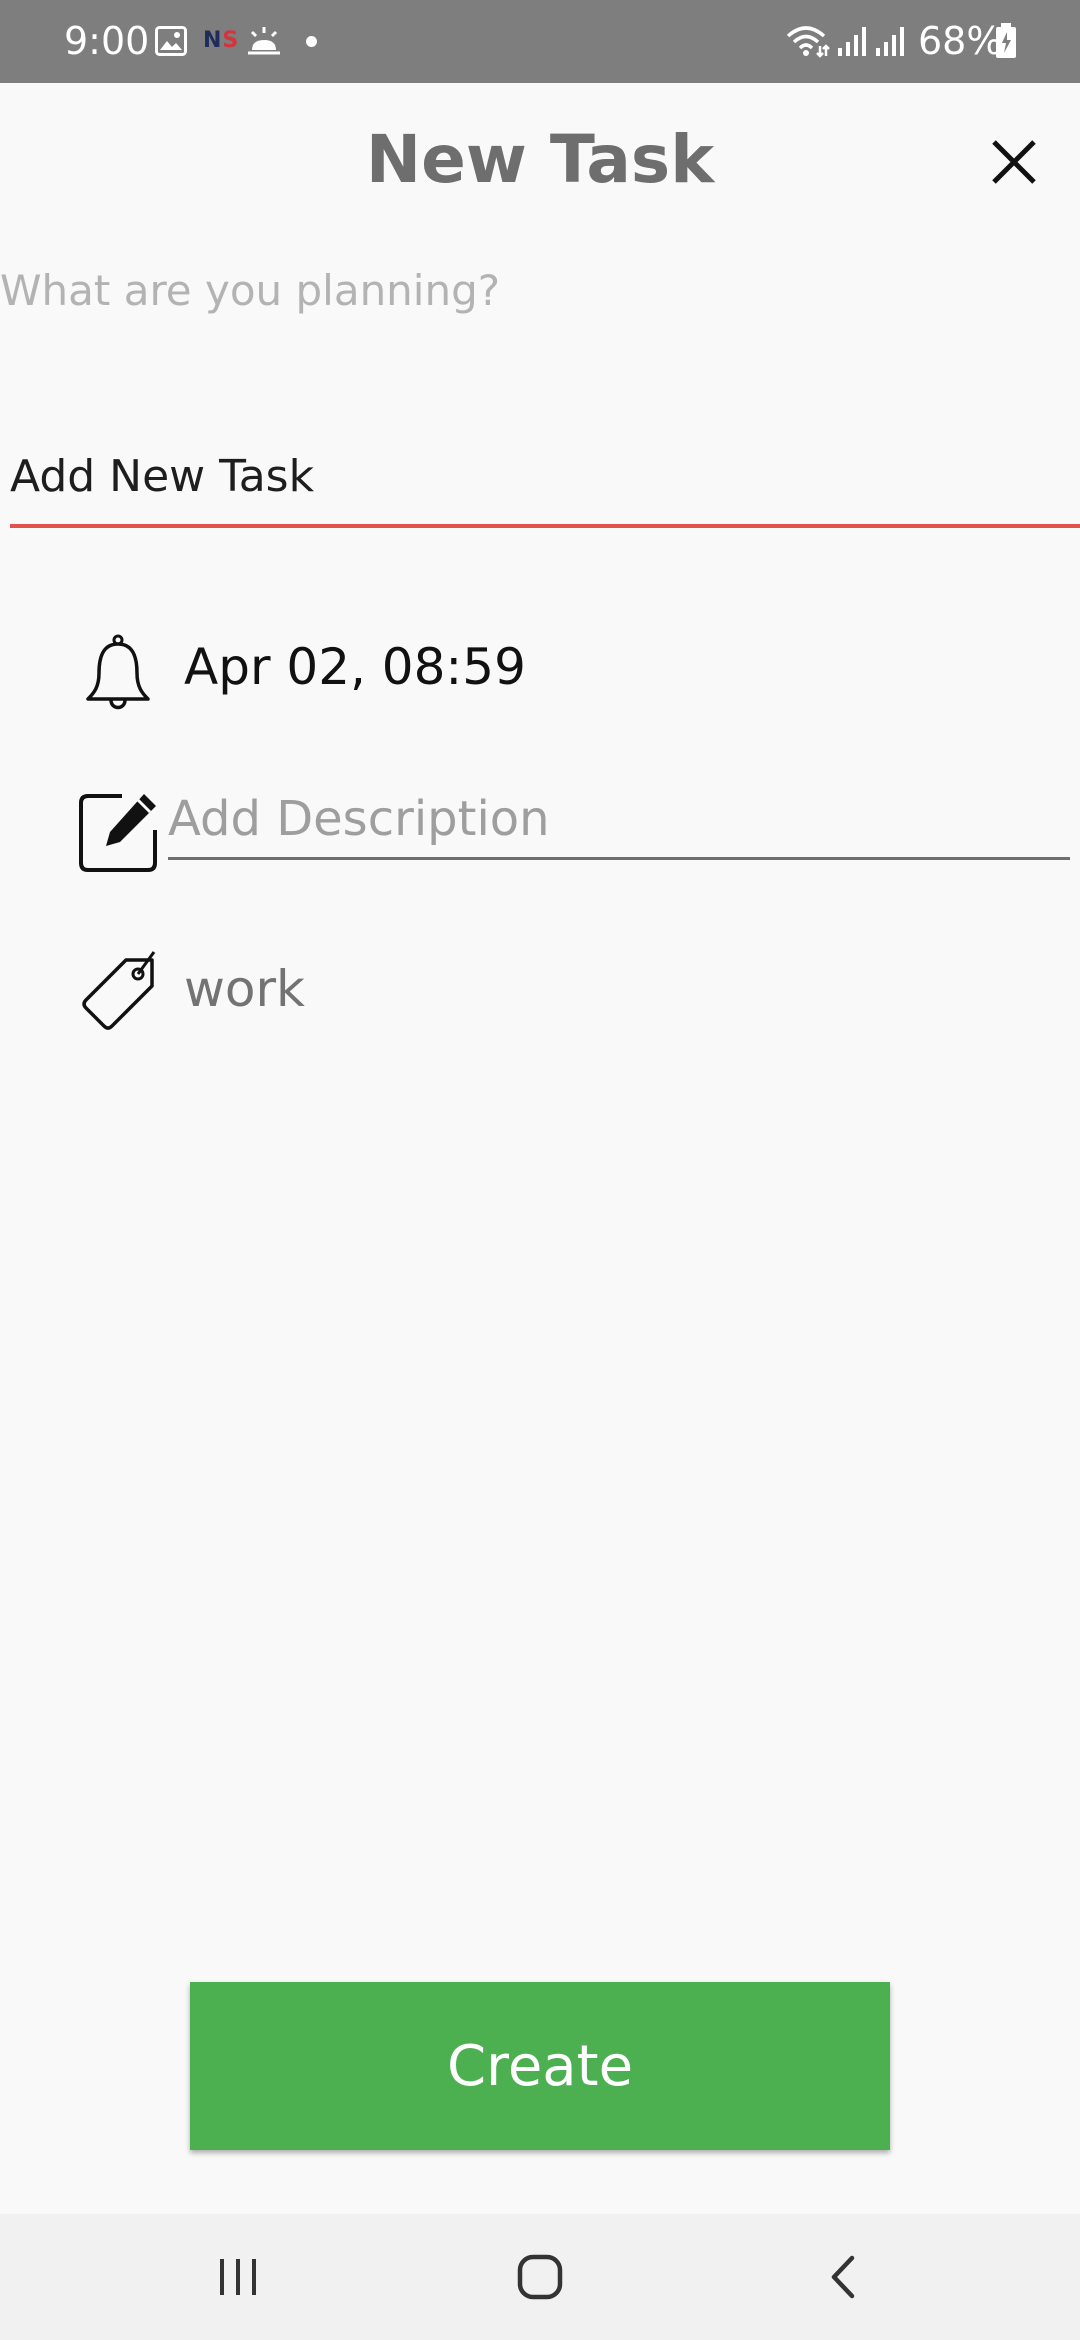 Image resolution: width=1080 pixels, height=2340 pixels. I want to click on home-button, so click(540, 2277).